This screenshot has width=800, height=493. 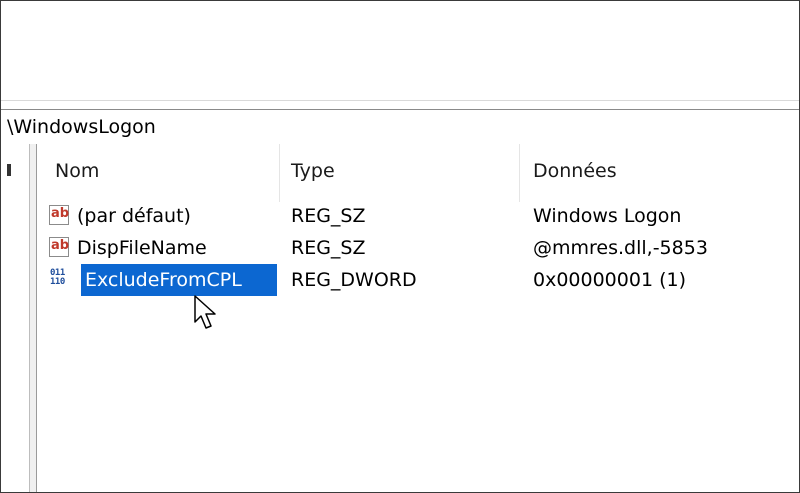 What do you see at coordinates (81, 127) in the screenshot?
I see `address-path: \WindowsLogon` at bounding box center [81, 127].